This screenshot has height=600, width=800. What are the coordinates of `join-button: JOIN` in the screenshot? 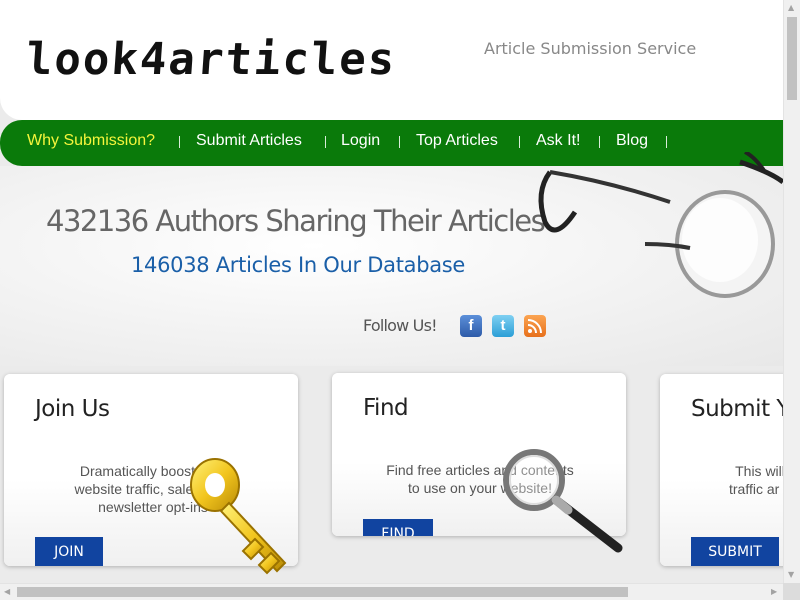 It's located at (69, 551).